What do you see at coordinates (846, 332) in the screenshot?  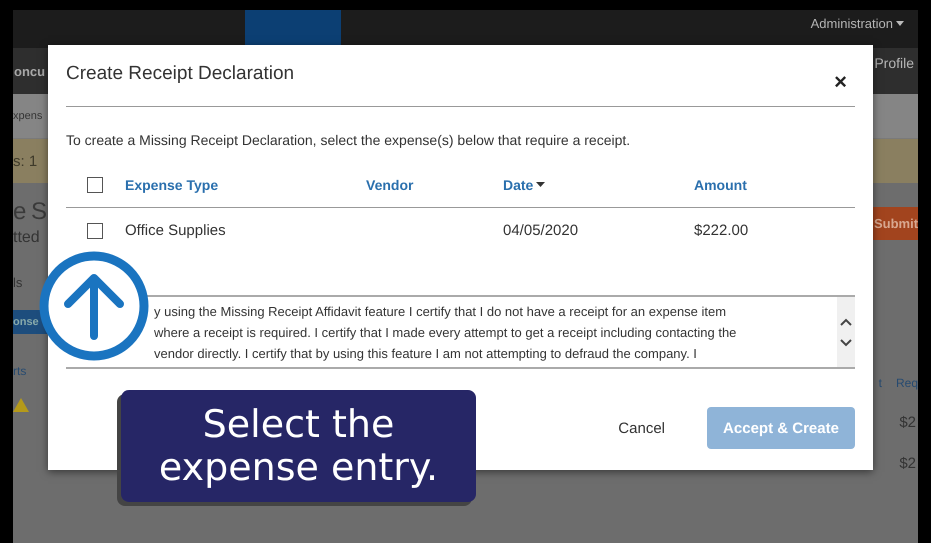 I see `scrollbar` at bounding box center [846, 332].